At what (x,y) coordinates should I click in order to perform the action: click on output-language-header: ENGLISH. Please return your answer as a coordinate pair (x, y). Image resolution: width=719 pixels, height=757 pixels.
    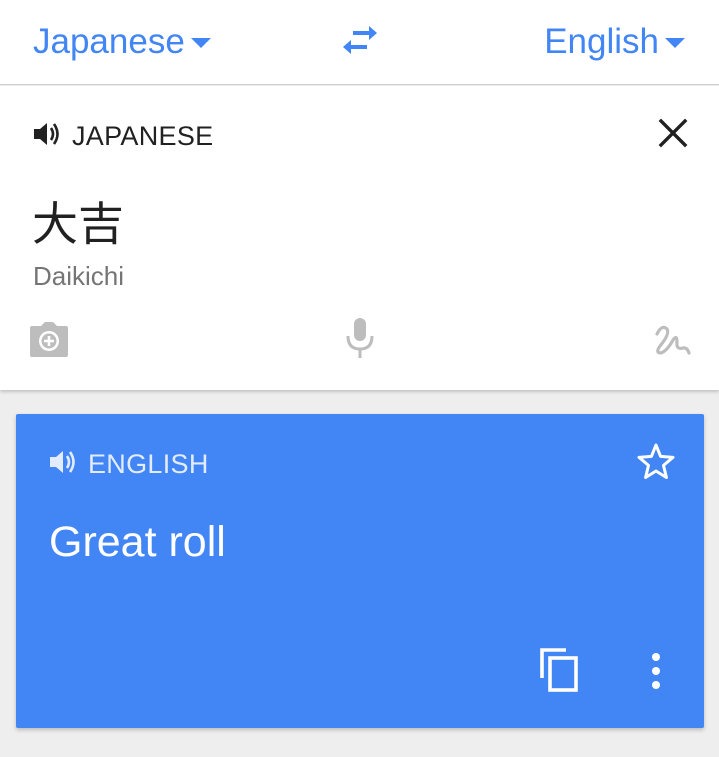
    Looking at the image, I should click on (128, 464).